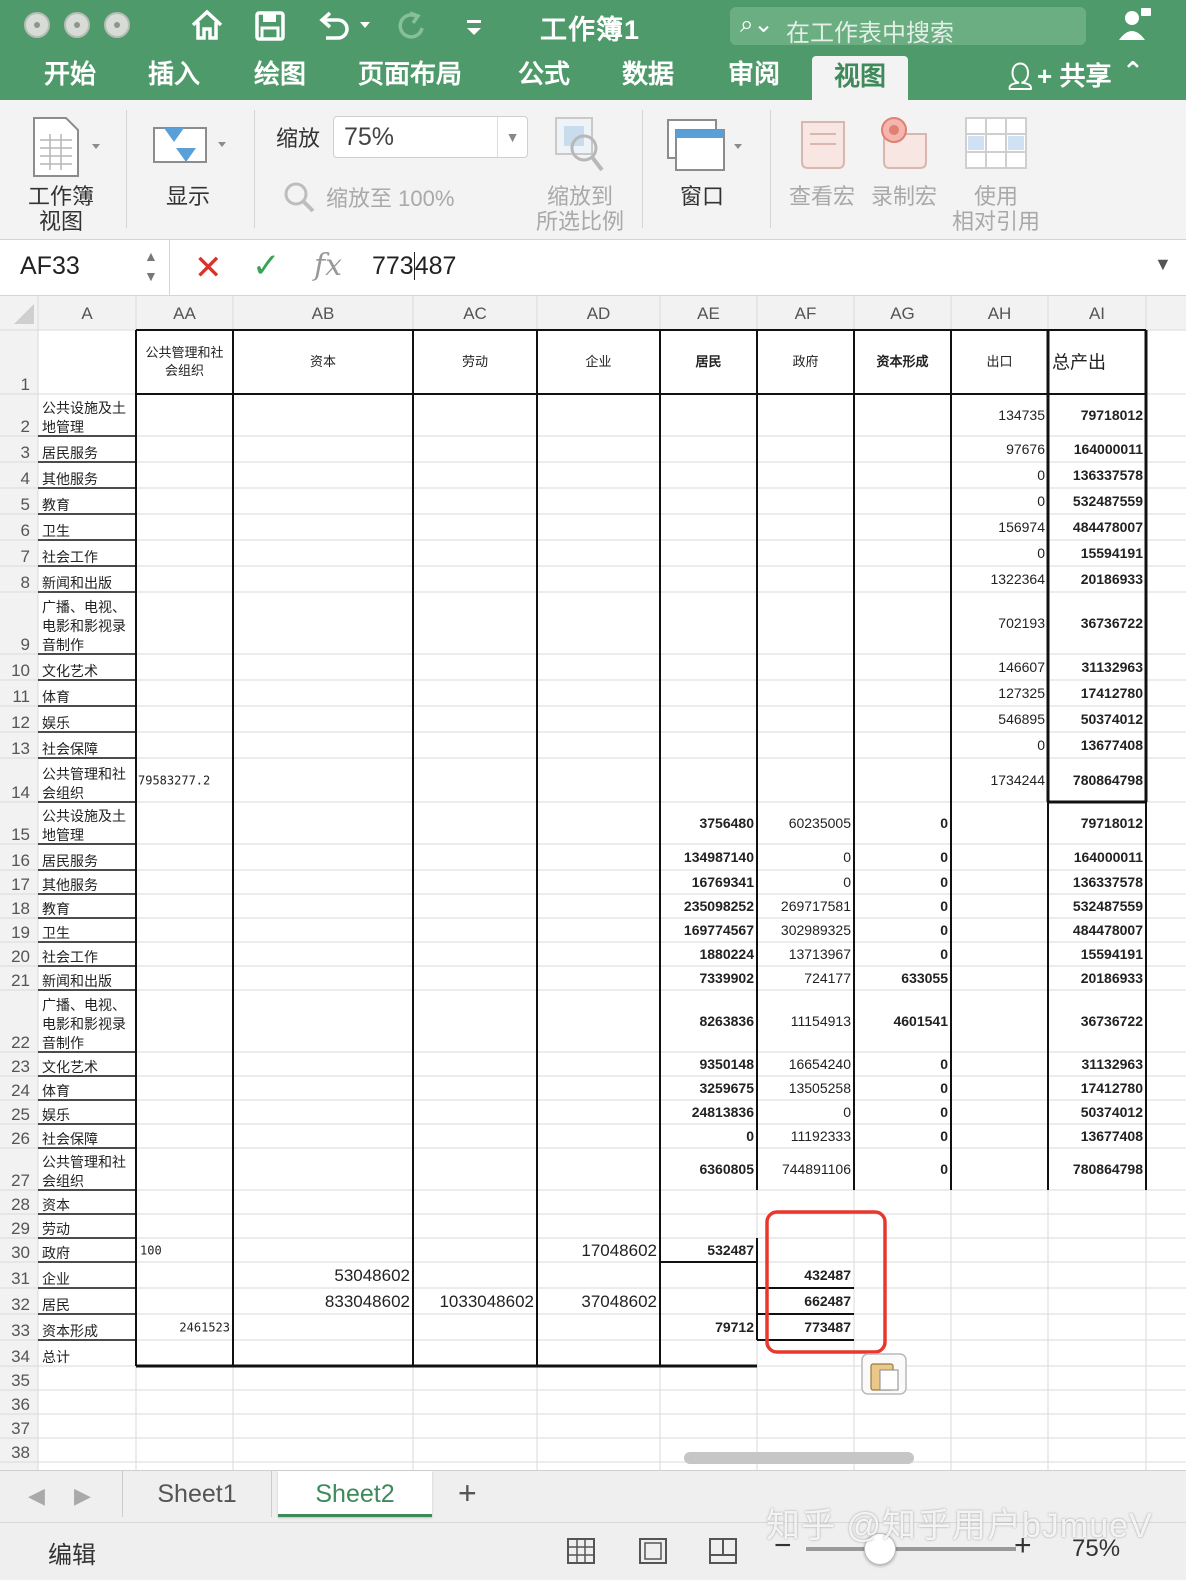  I want to click on home-icon, so click(207, 25).